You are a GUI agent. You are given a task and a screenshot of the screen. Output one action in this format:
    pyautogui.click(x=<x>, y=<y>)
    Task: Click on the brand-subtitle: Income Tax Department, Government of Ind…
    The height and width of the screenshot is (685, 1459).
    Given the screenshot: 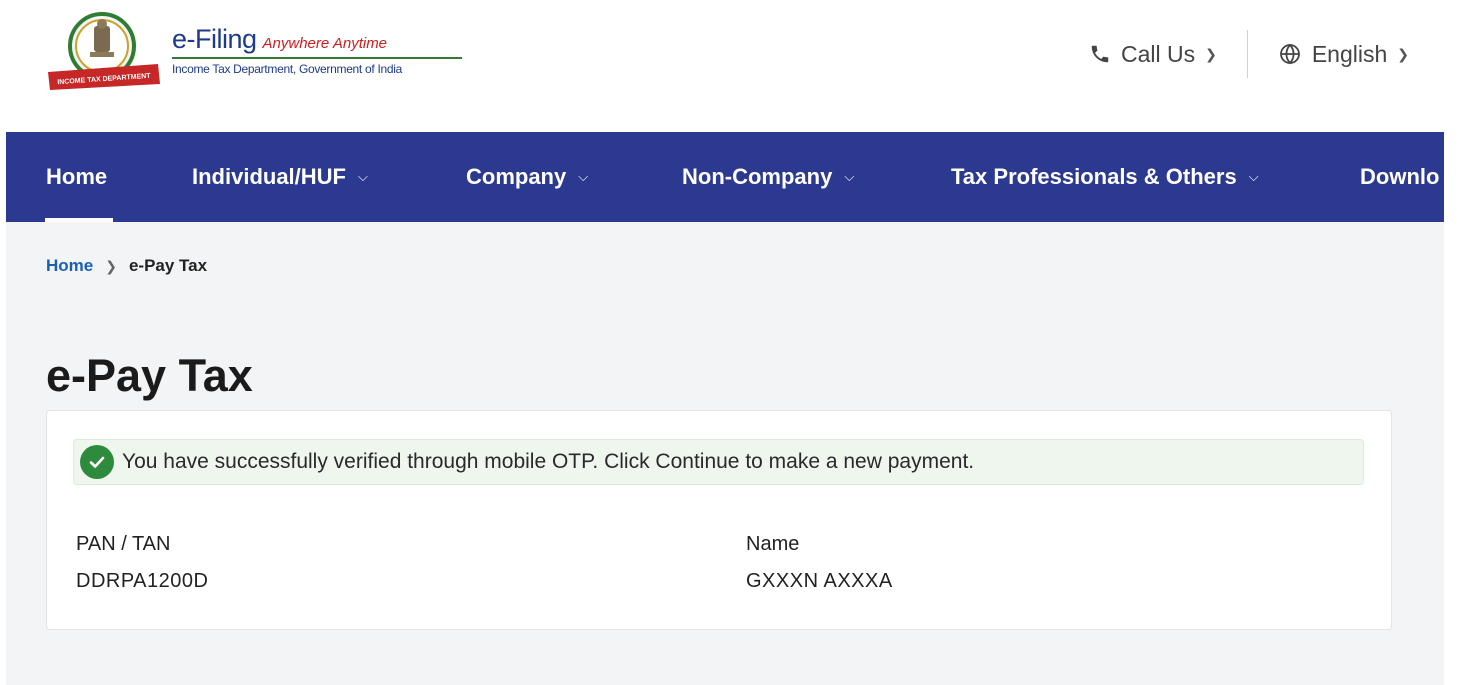 What is the action you would take?
    pyautogui.click(x=287, y=69)
    